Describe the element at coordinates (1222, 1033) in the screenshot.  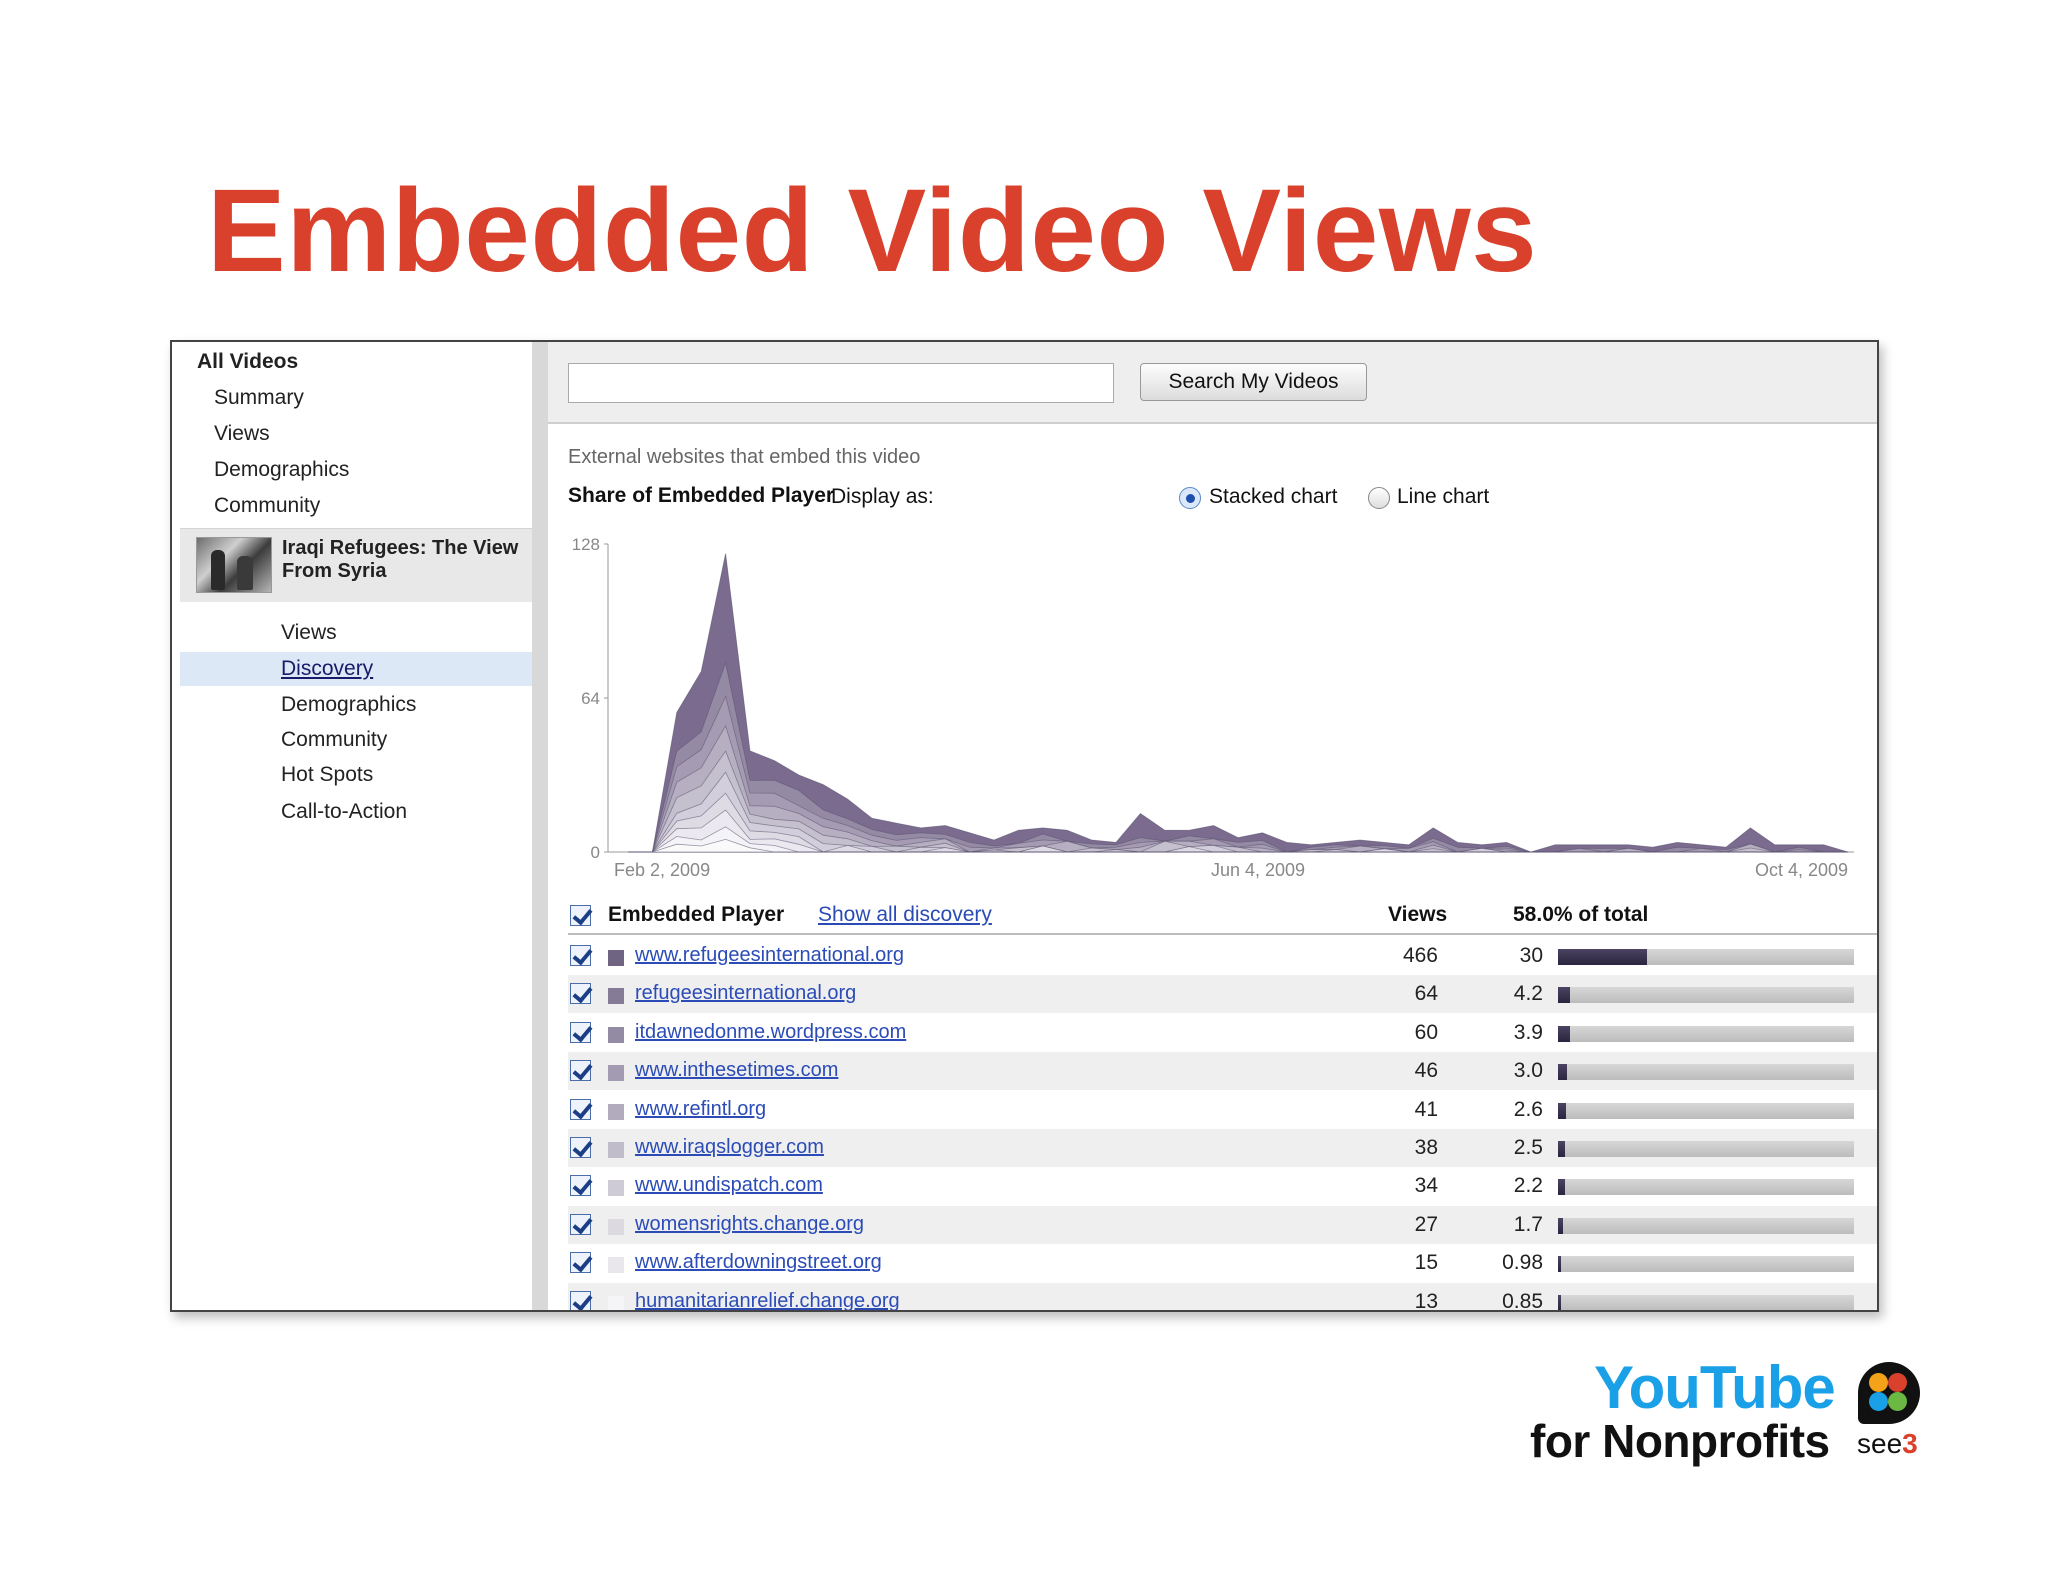
I see `table-row: itdawnedonme.wordpress.com 60 3.9` at that location.